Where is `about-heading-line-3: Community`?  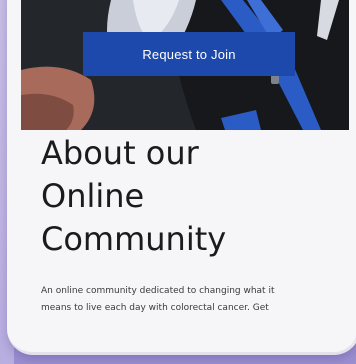
about-heading-line-3: Community is located at coordinates (134, 239).